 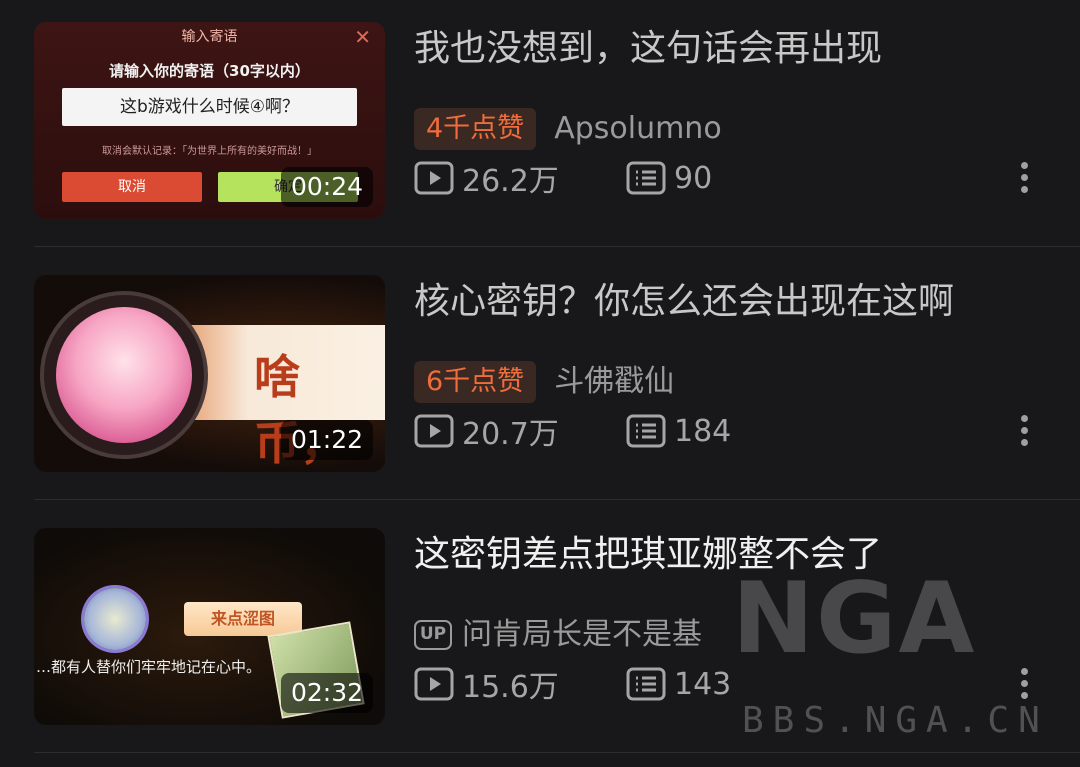 What do you see at coordinates (614, 382) in the screenshot?
I see `author-name: 斗佛戳仙` at bounding box center [614, 382].